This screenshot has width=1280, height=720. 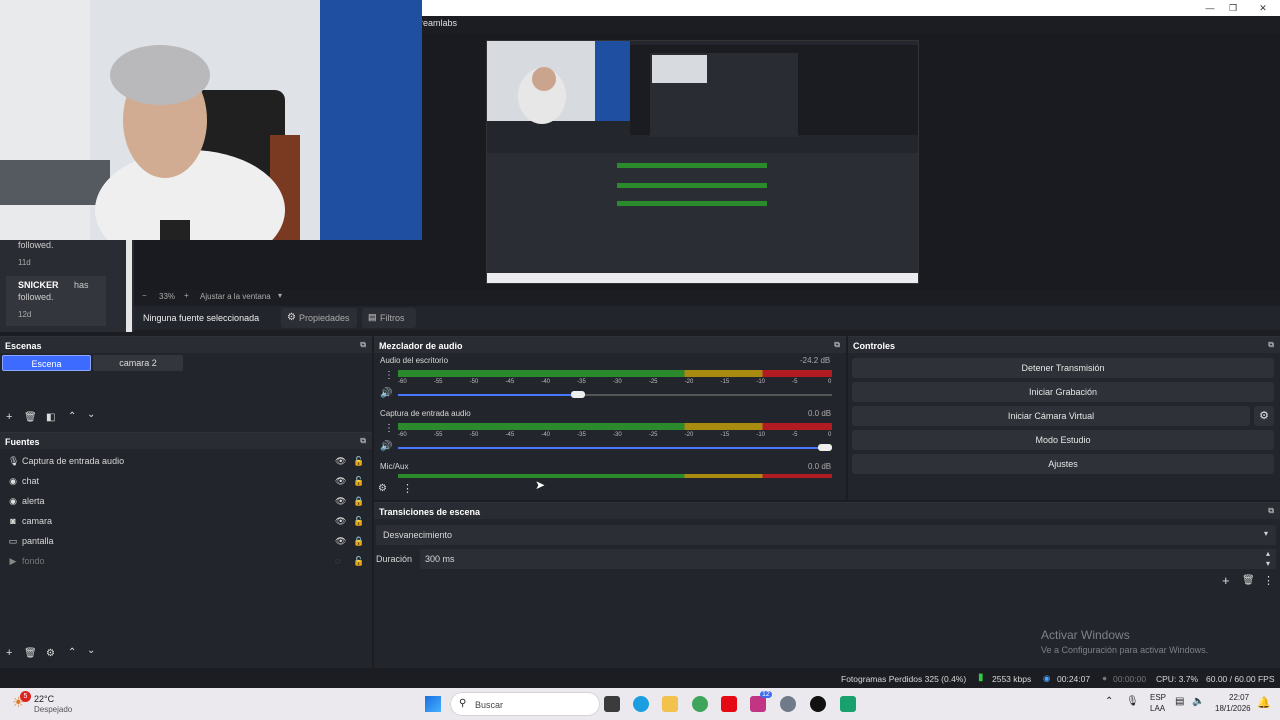 I want to click on chat-scrollbar, so click(x=129, y=286).